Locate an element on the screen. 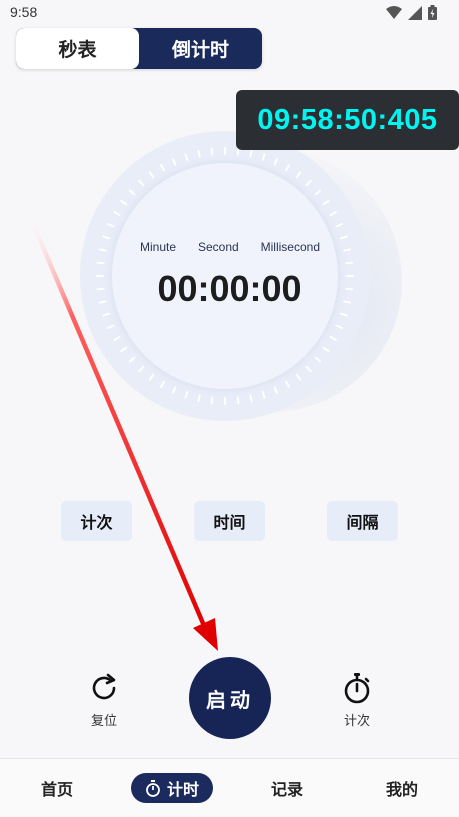 The width and height of the screenshot is (459, 817). lap-control: 计次 is located at coordinates (357, 700).